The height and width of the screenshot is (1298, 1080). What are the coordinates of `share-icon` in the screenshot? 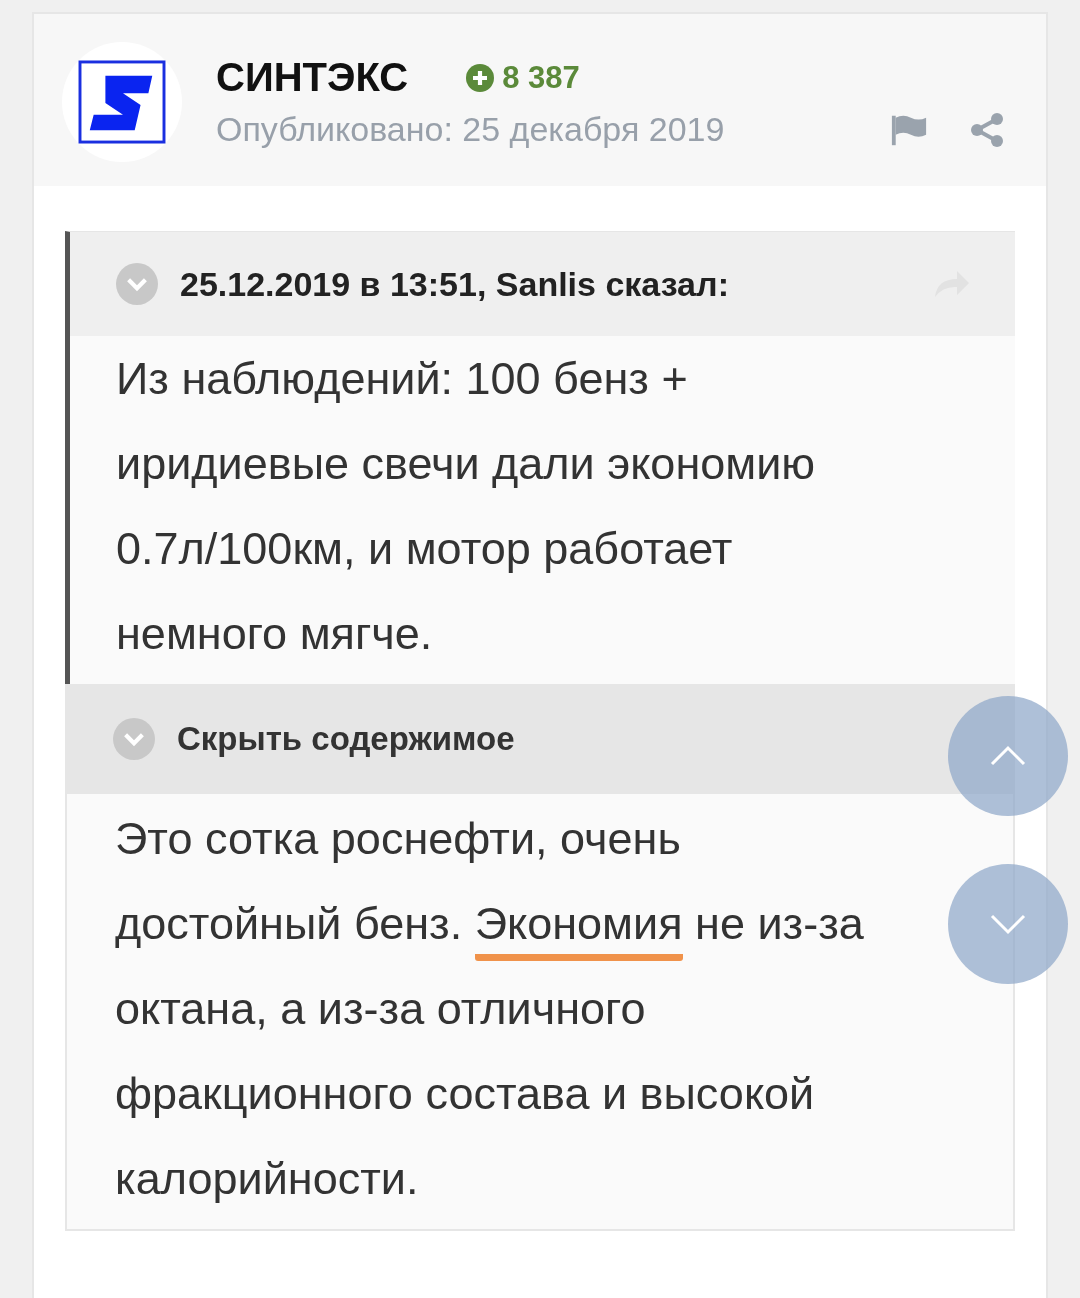 It's located at (987, 129).